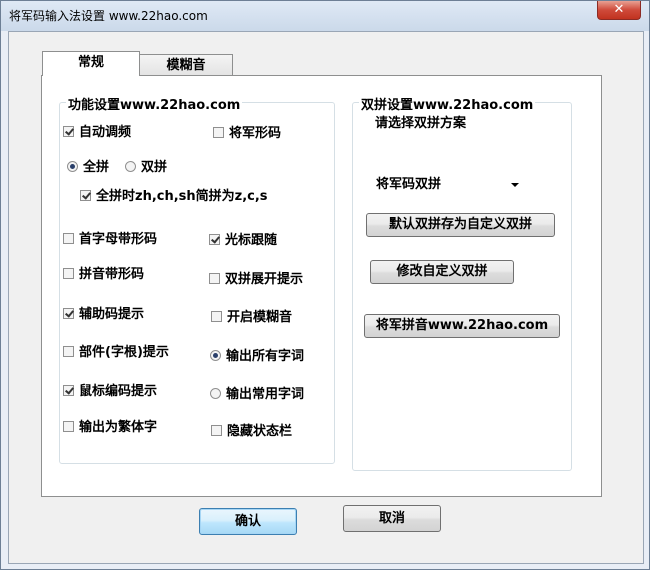 The height and width of the screenshot is (572, 652). What do you see at coordinates (124, 352) in the screenshot?
I see `component-hint-label: 部件(字根)提示` at bounding box center [124, 352].